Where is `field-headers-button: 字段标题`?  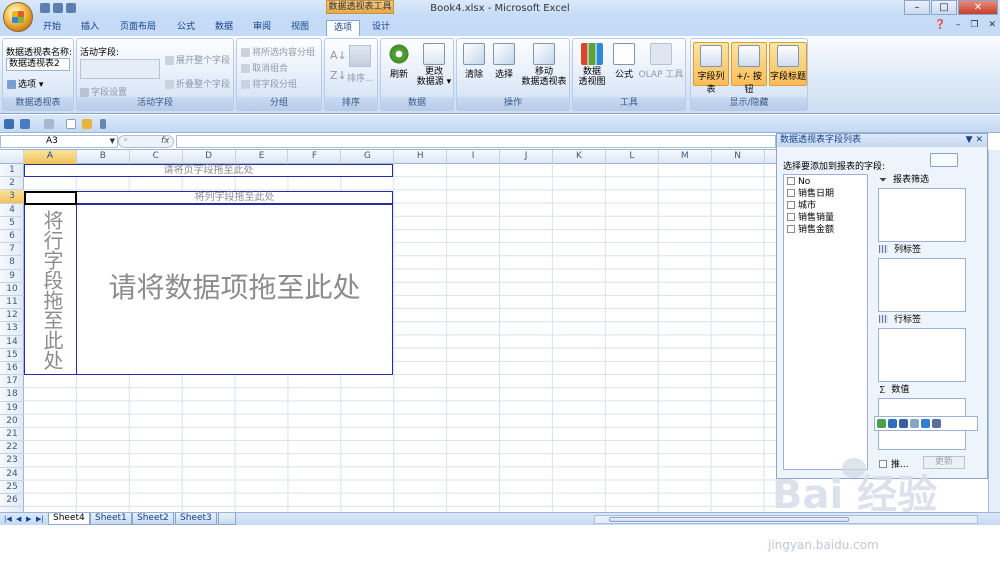 field-headers-button: 字段标题 is located at coordinates (788, 64).